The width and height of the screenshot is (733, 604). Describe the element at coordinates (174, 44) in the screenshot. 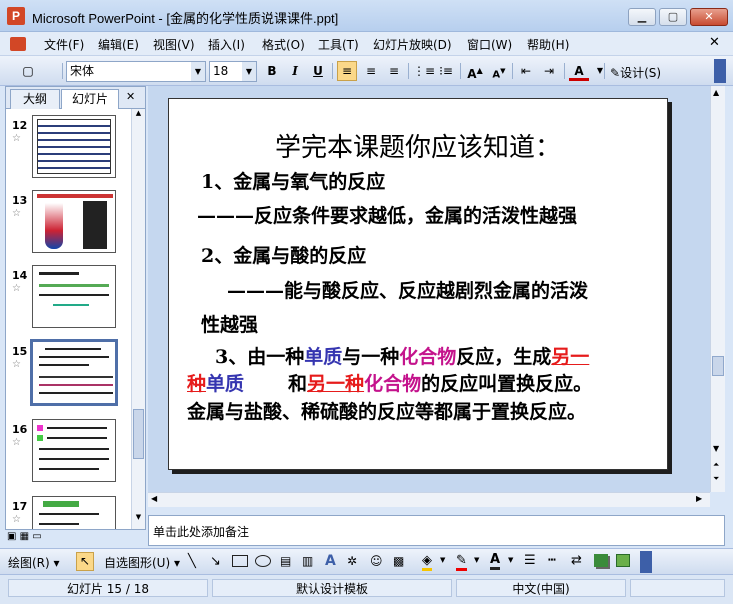

I see `menu-view: 视图(V)` at that location.